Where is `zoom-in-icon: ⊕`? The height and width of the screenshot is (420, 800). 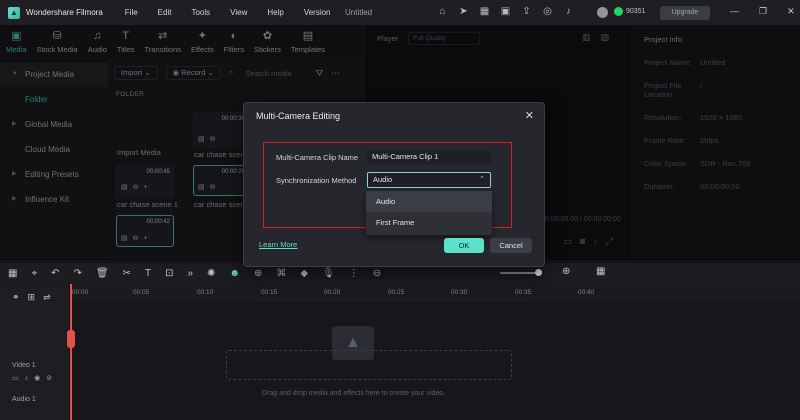
zoom-in-icon: ⊕ is located at coordinates (566, 271).